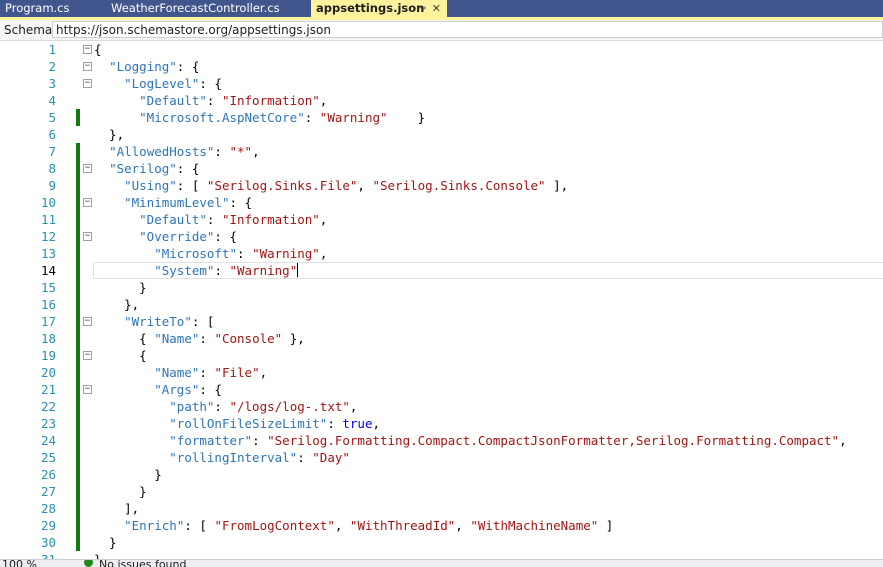 This screenshot has width=883, height=567. Describe the element at coordinates (259, 117) in the screenshot. I see `code-text: "Microsoft.AspNetCore": "Warning" }` at that location.